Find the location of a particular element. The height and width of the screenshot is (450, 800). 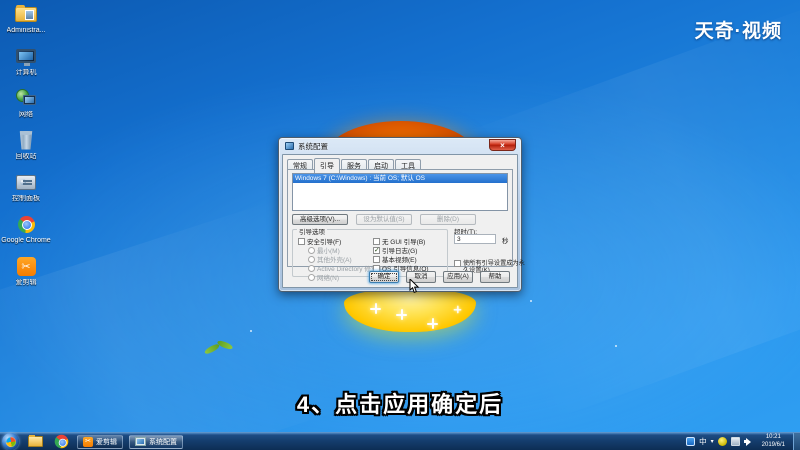

icon-label: 爱剪辑 is located at coordinates (26, 282).